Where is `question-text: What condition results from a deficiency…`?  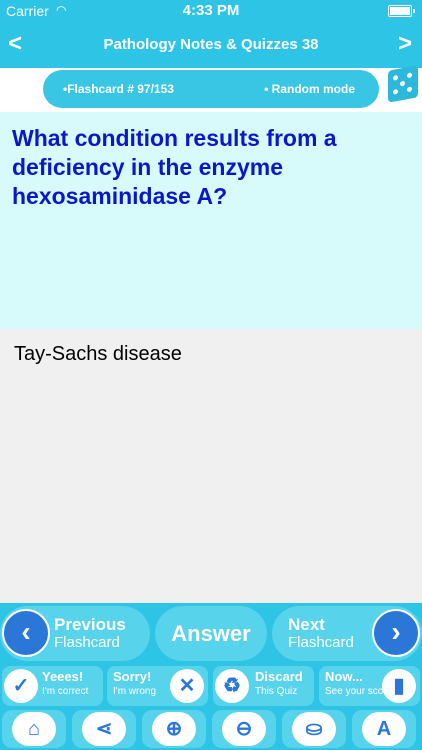
question-text: What condition results from a deficiency… is located at coordinates (174, 167).